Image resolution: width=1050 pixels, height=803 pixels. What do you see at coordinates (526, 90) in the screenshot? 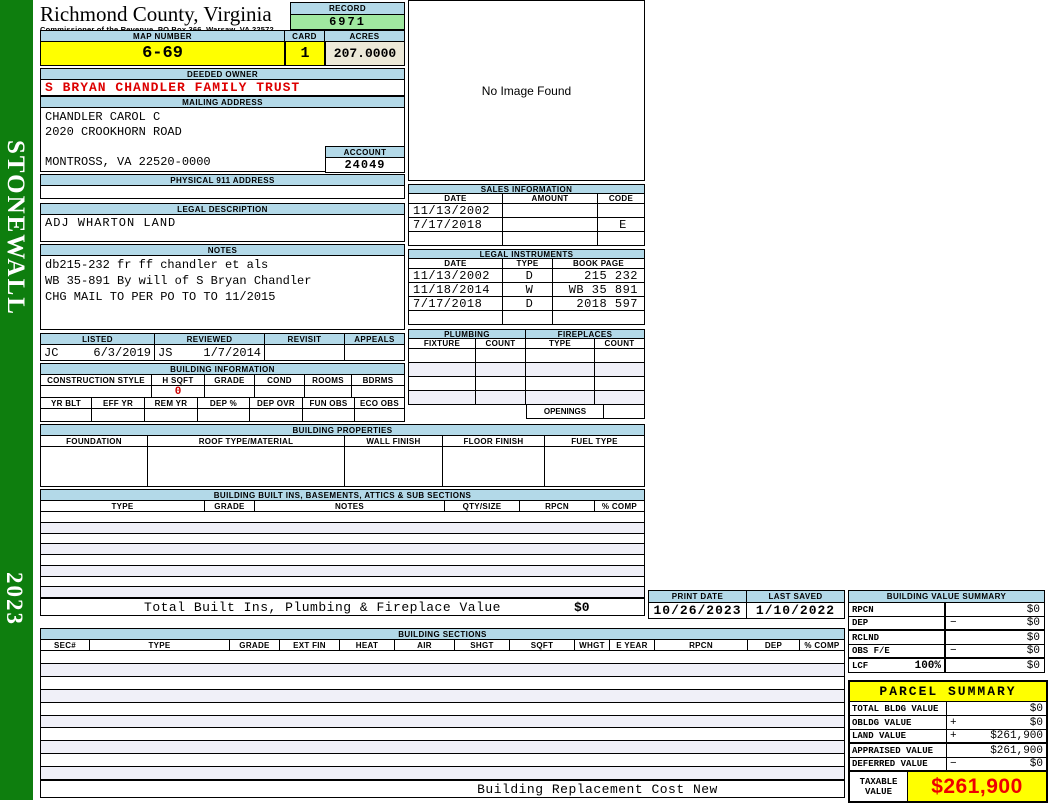
I see `property-image-placeholder: No Image Found` at bounding box center [526, 90].